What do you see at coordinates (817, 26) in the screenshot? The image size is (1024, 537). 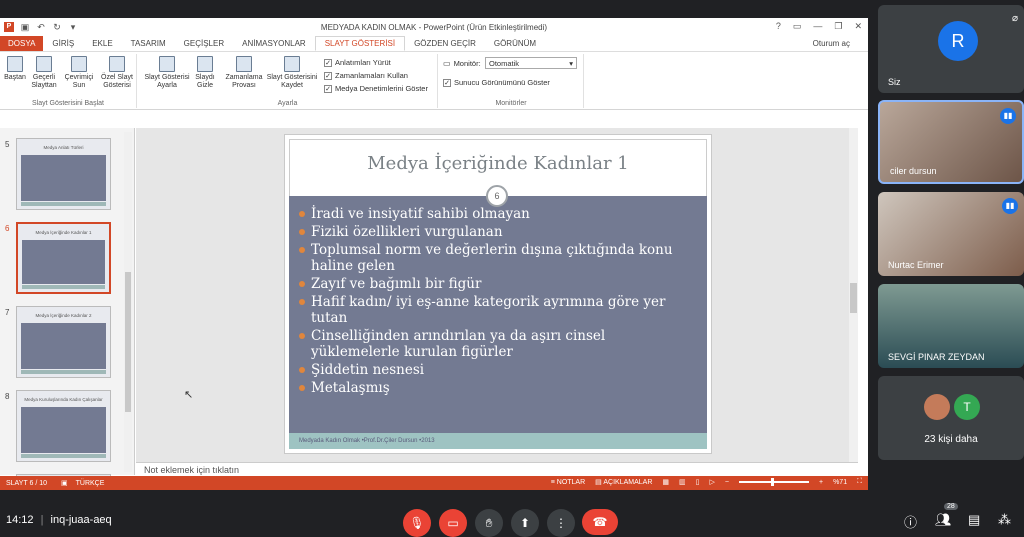 I see `minimize-icon: —` at bounding box center [817, 26].